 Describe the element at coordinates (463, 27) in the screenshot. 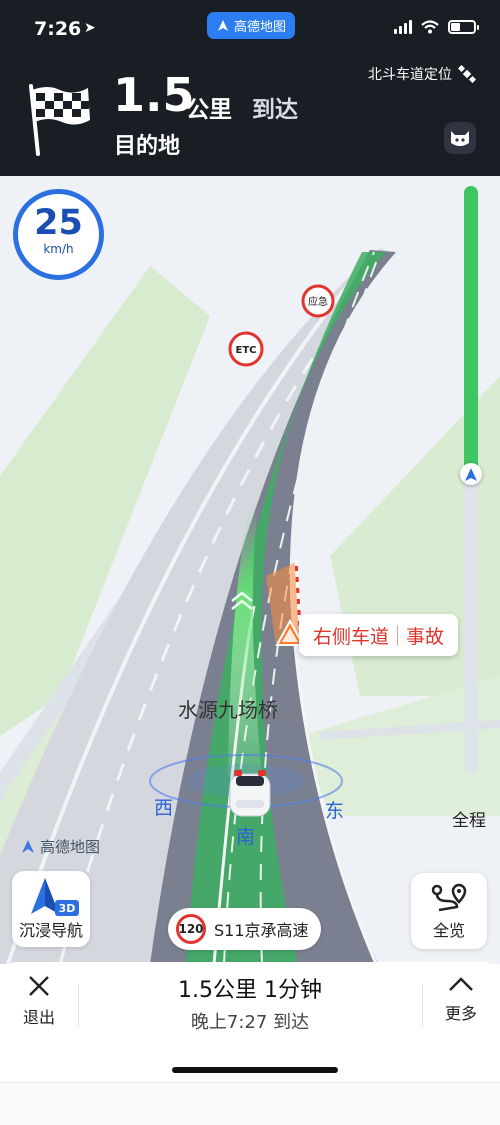

I see `battery-icon` at that location.